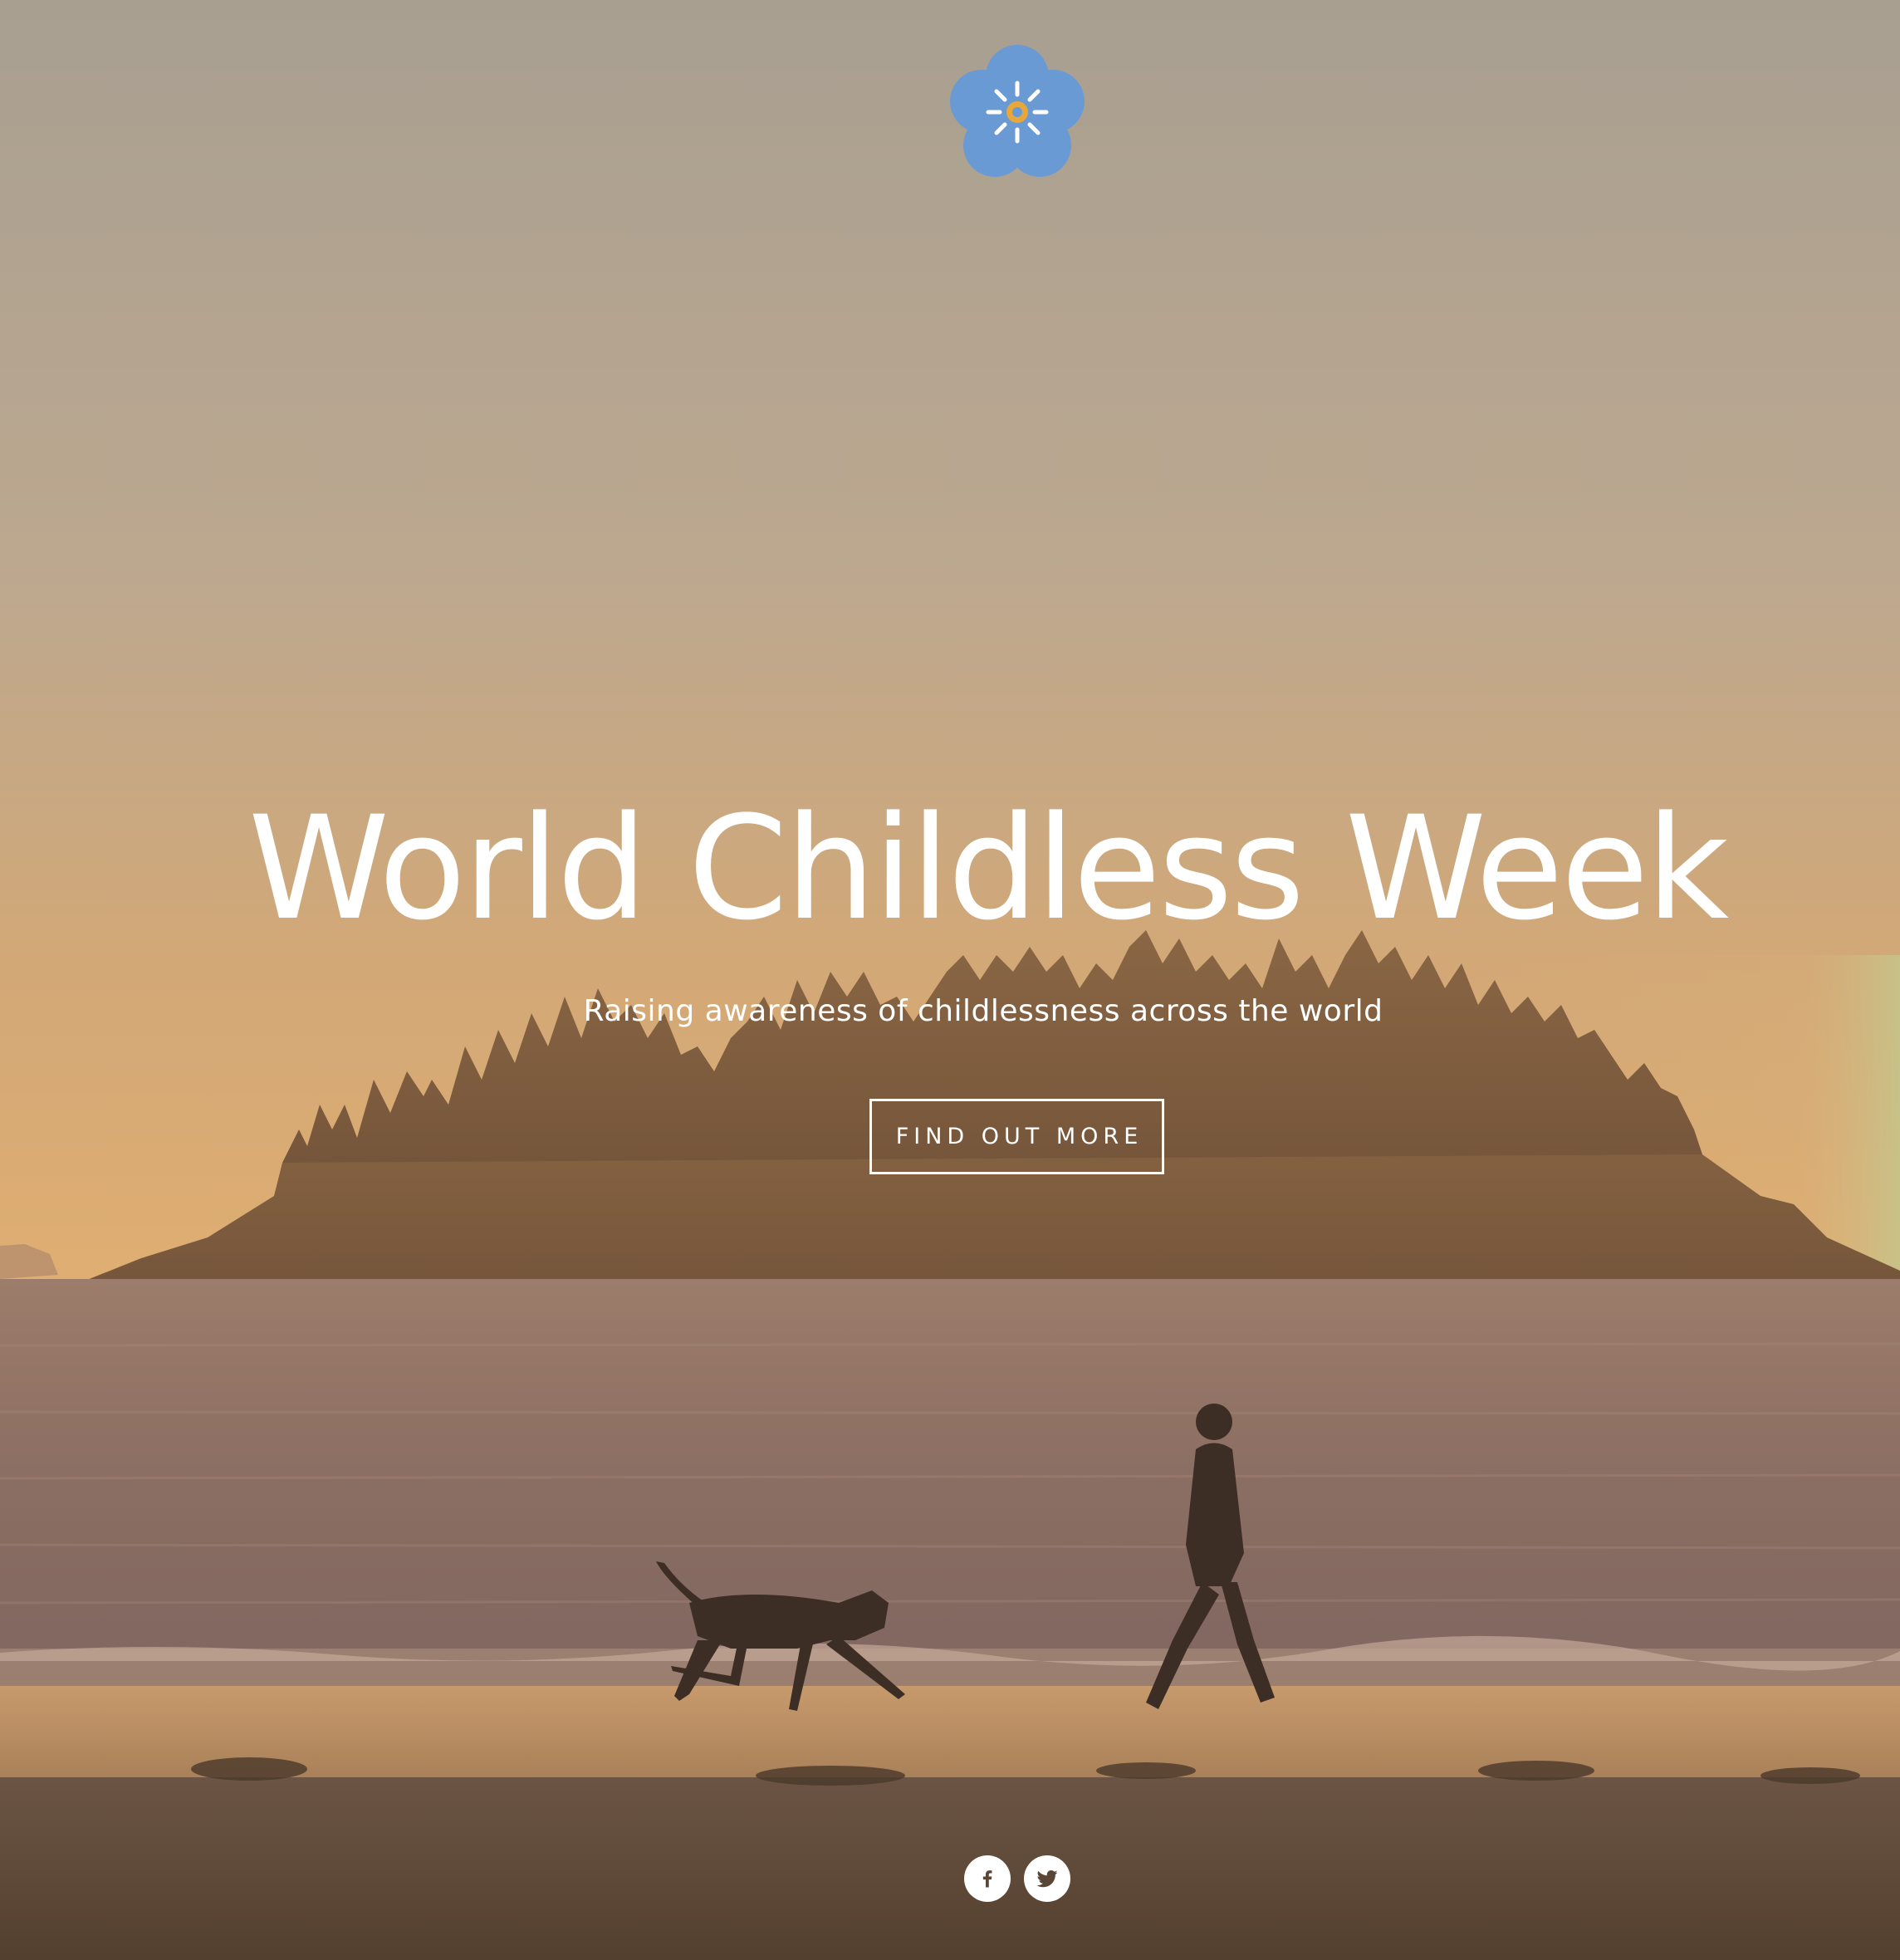 The width and height of the screenshot is (1900, 1960). I want to click on facebook-icon, so click(987, 1879).